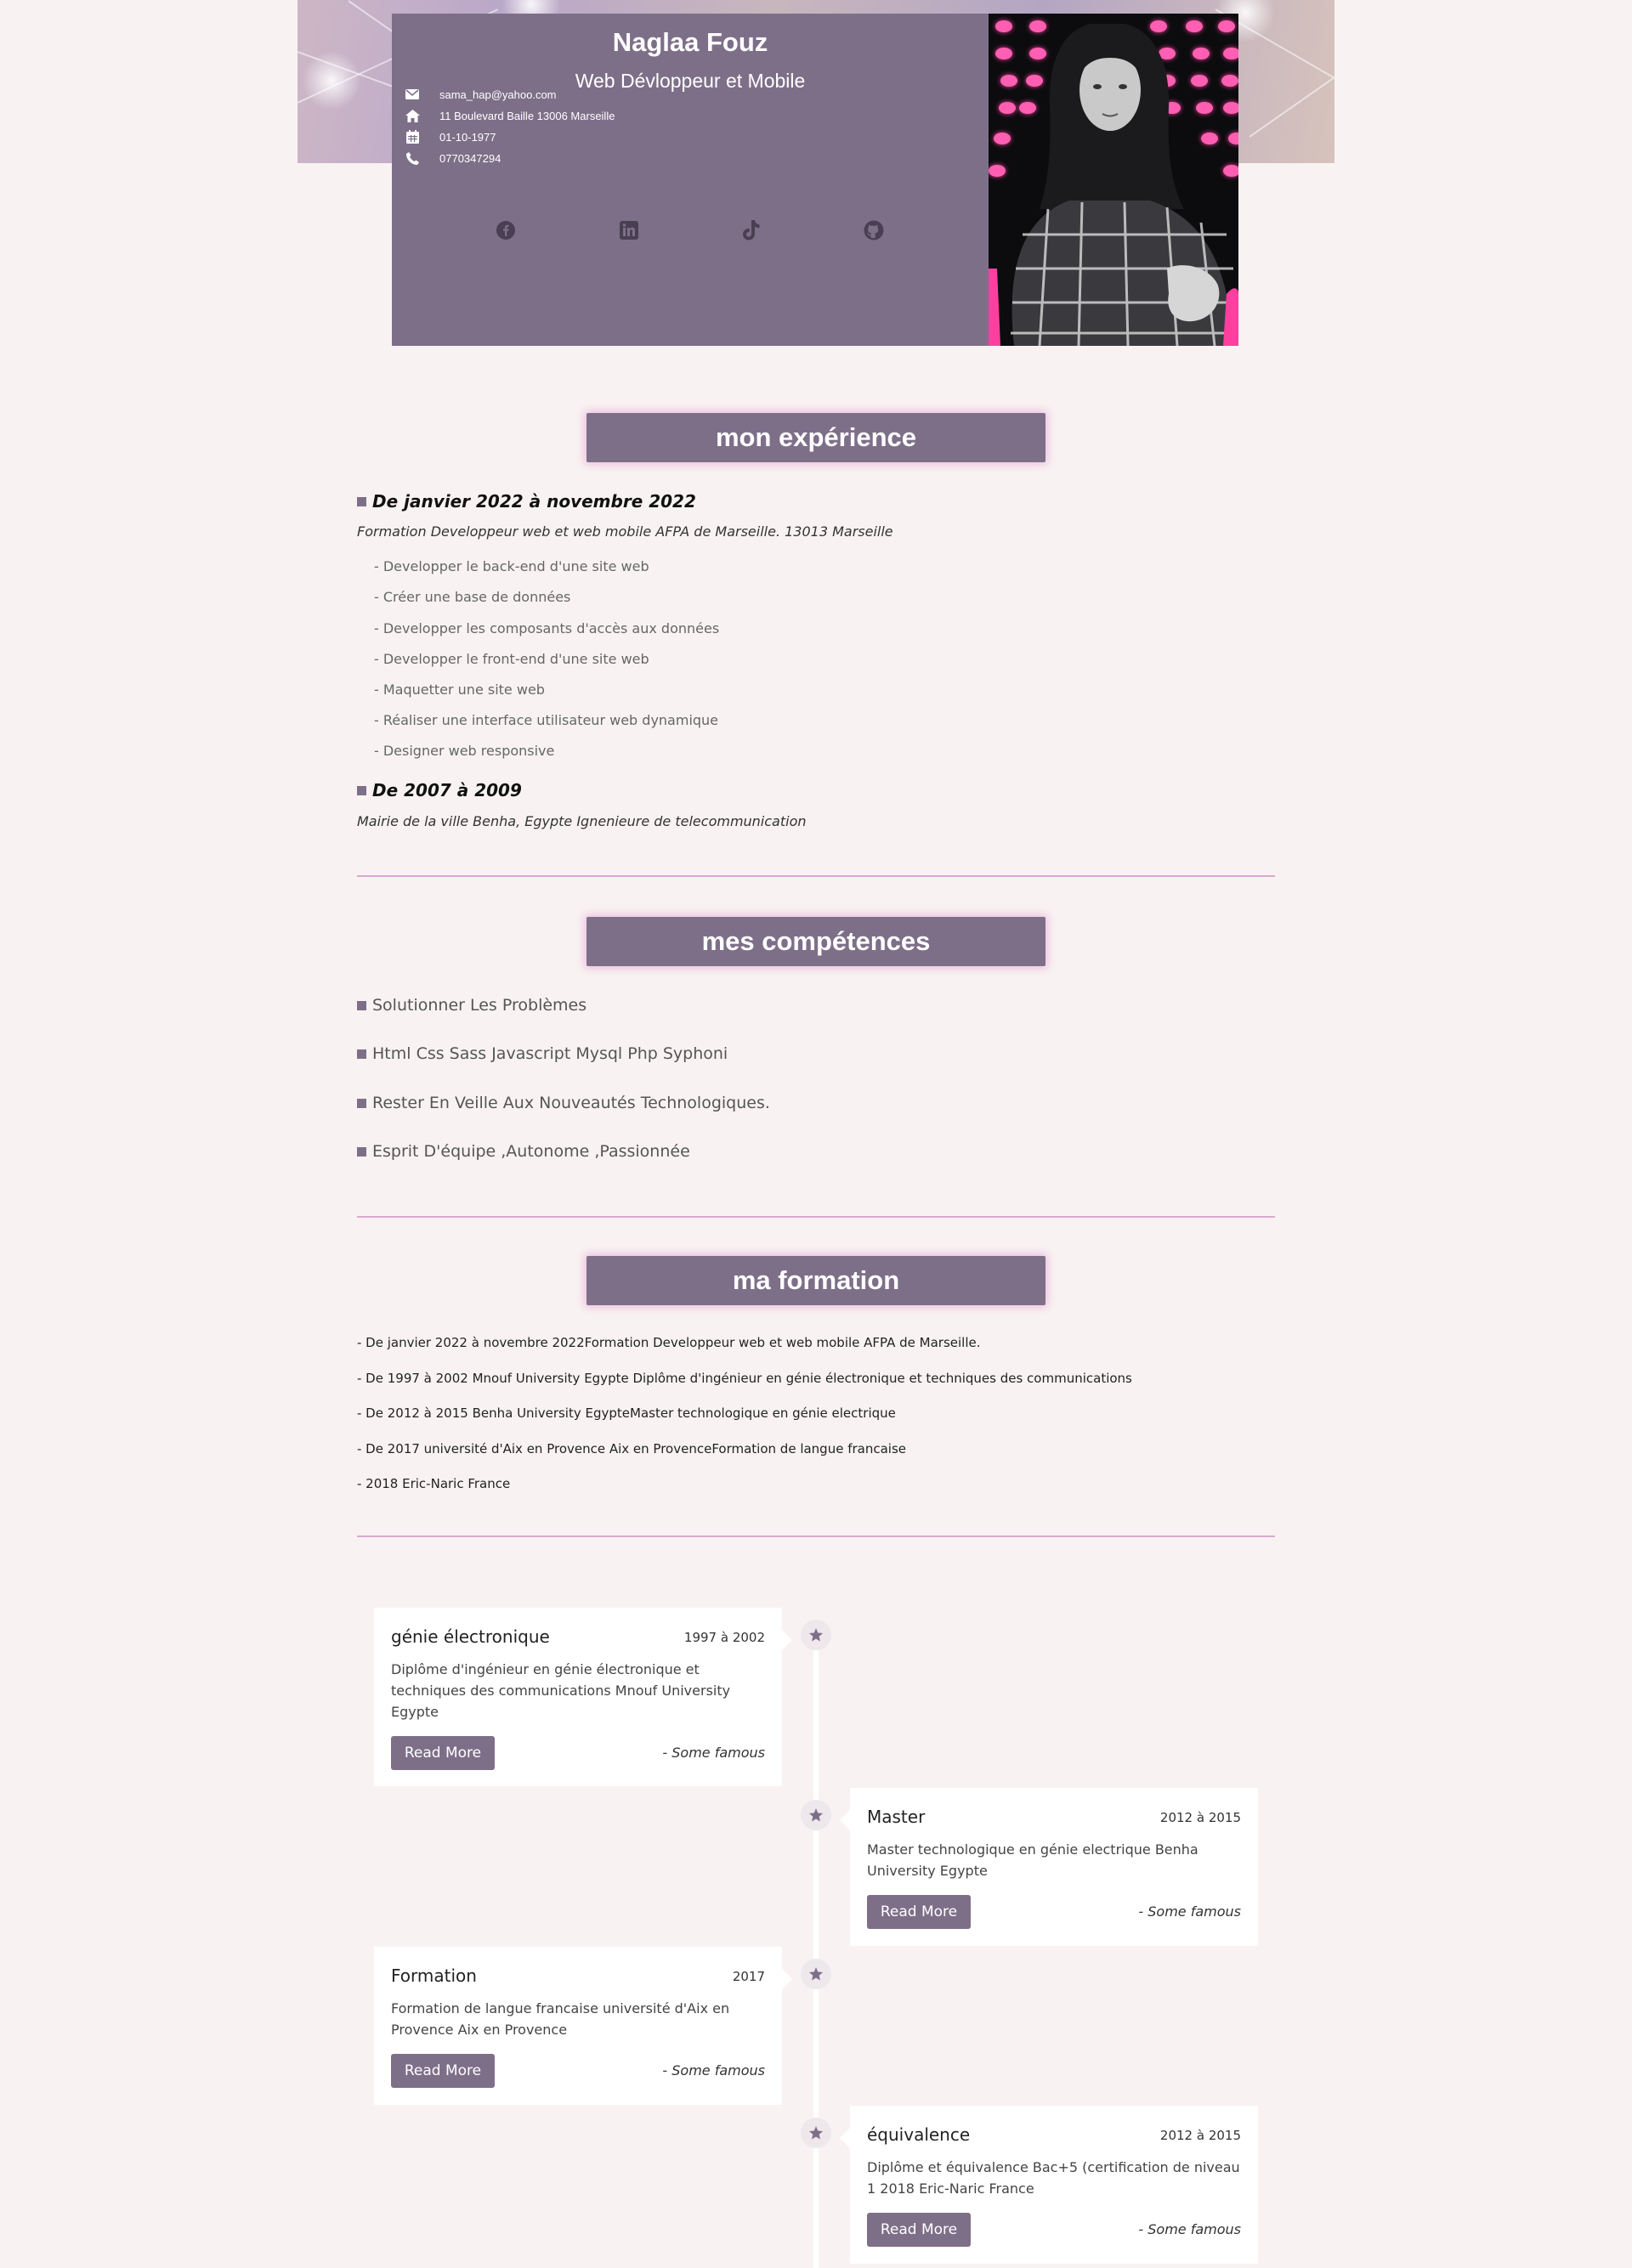  Describe the element at coordinates (511, 566) in the screenshot. I see `experience-task: - Developper le back-end d'une site web` at that location.